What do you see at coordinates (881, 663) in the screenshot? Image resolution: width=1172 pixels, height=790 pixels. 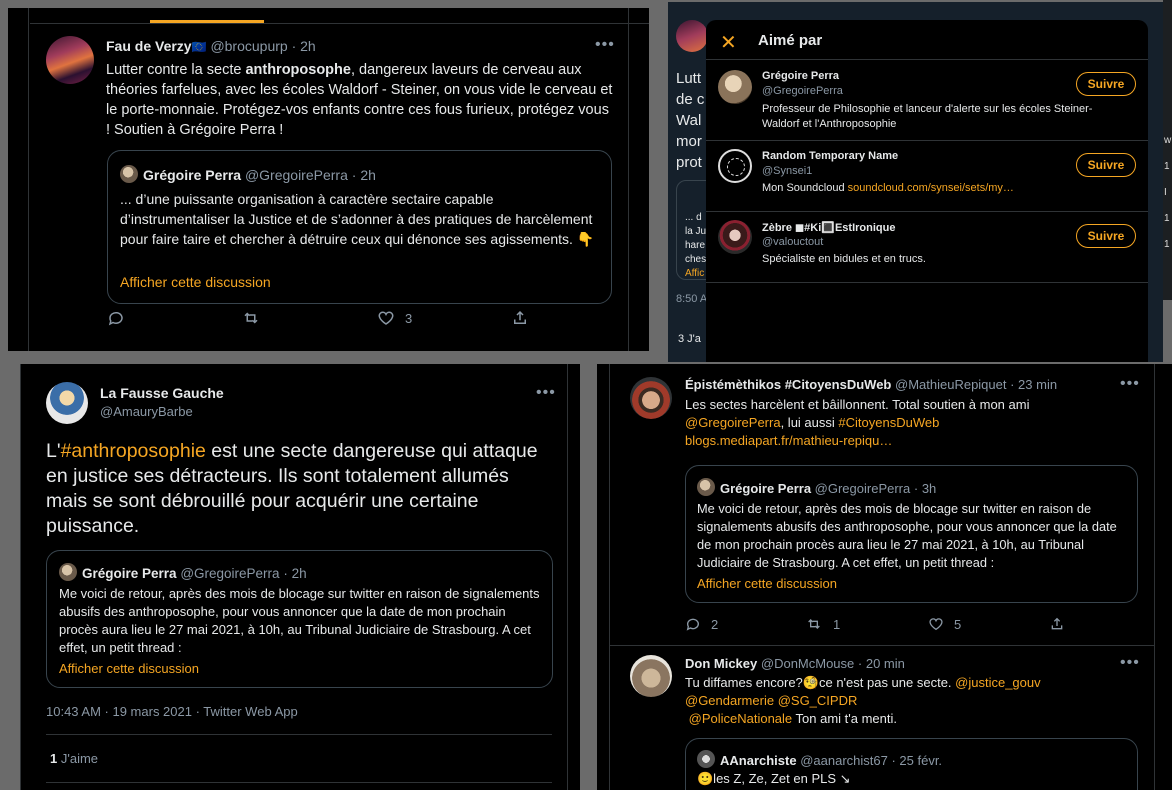 I see `tweet-time: · 20 min` at bounding box center [881, 663].